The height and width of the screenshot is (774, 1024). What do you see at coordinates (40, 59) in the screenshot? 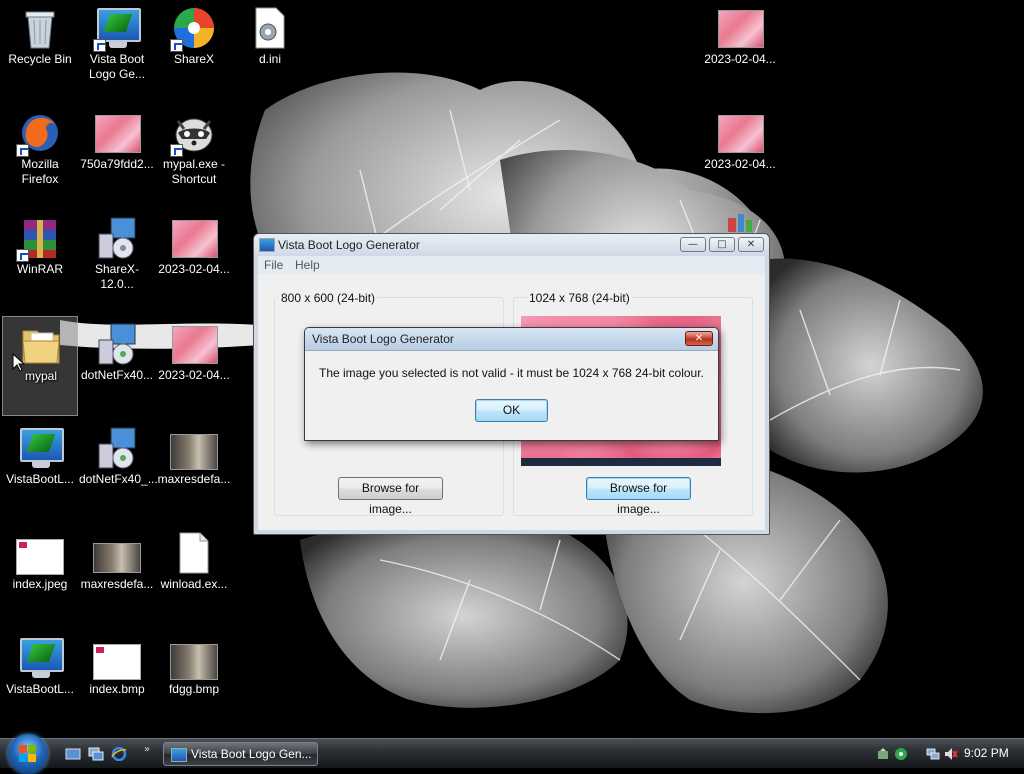
I see `desktop-icon-label: Recycle Bin` at bounding box center [40, 59].